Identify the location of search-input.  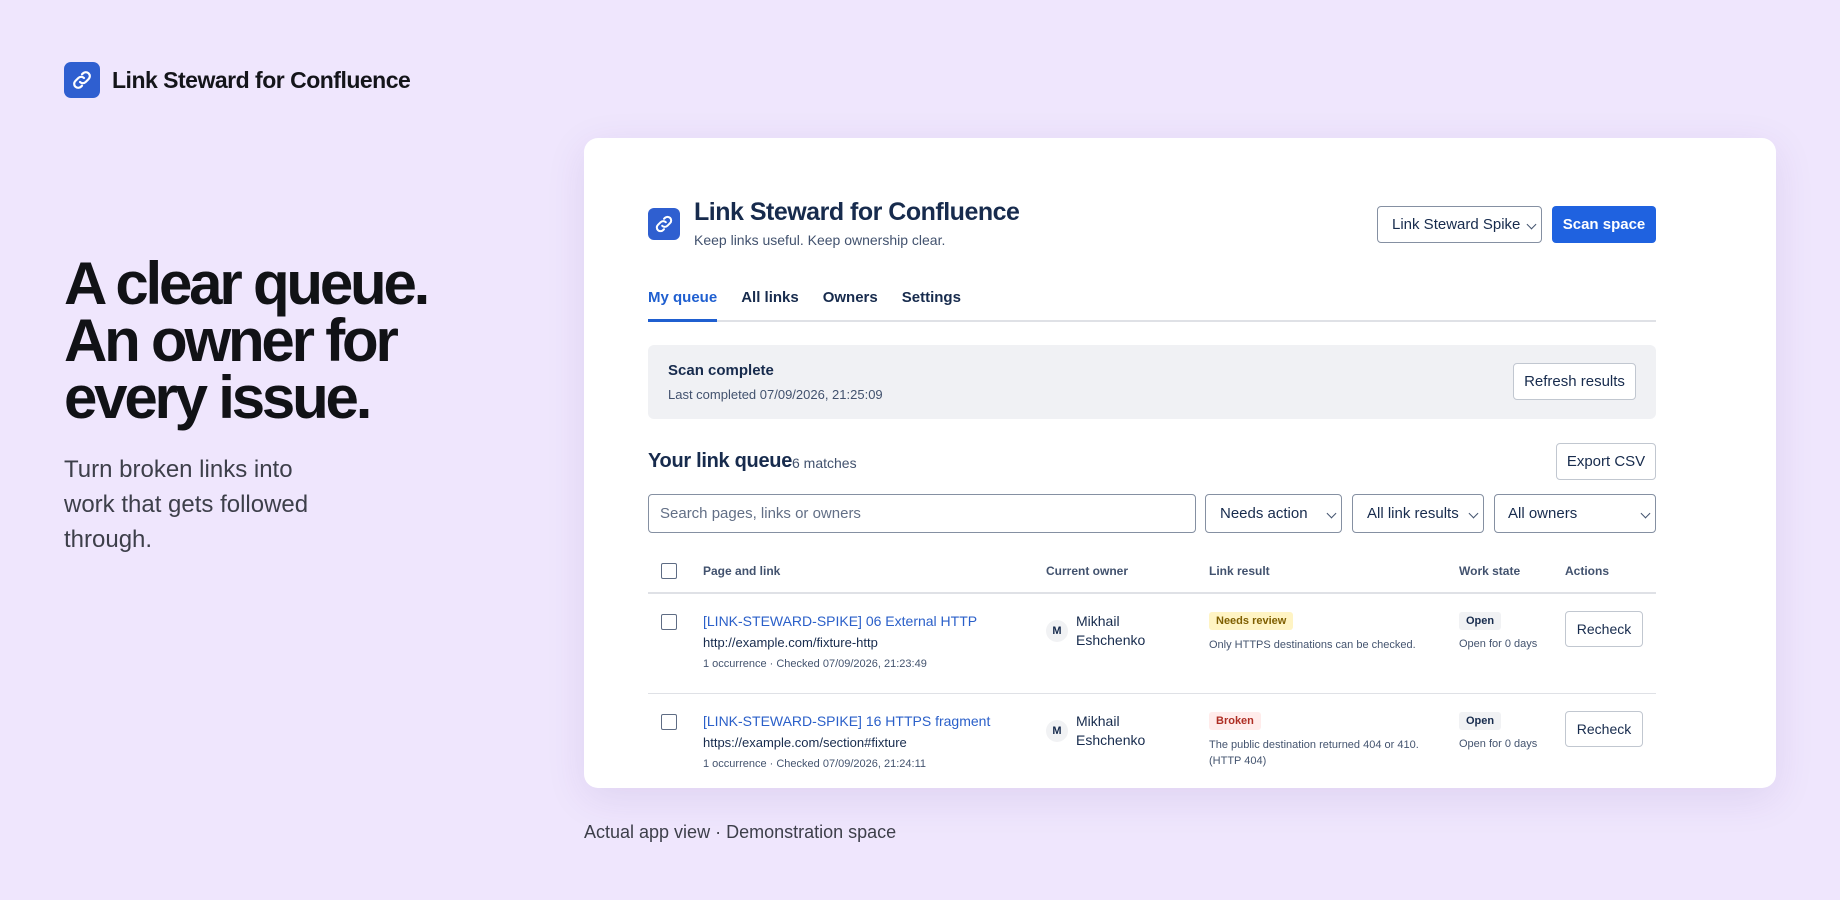
(922, 513).